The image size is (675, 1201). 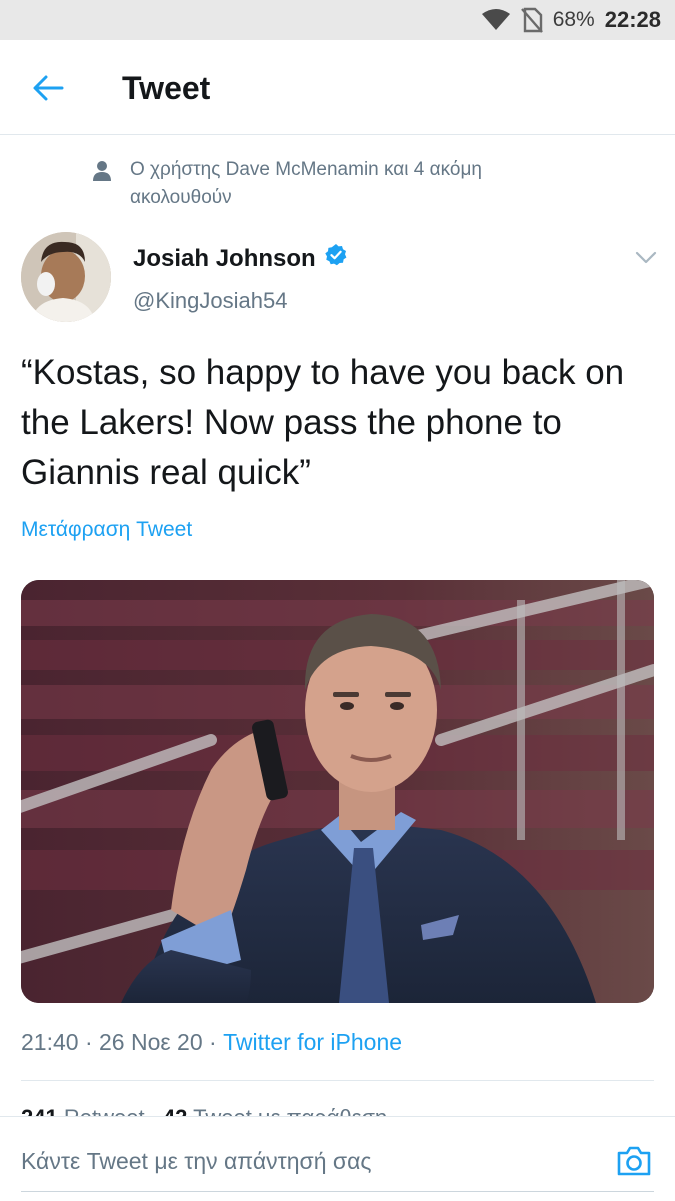 What do you see at coordinates (151, 1042) in the screenshot?
I see `tweet-date: 26 Νοε 20` at bounding box center [151, 1042].